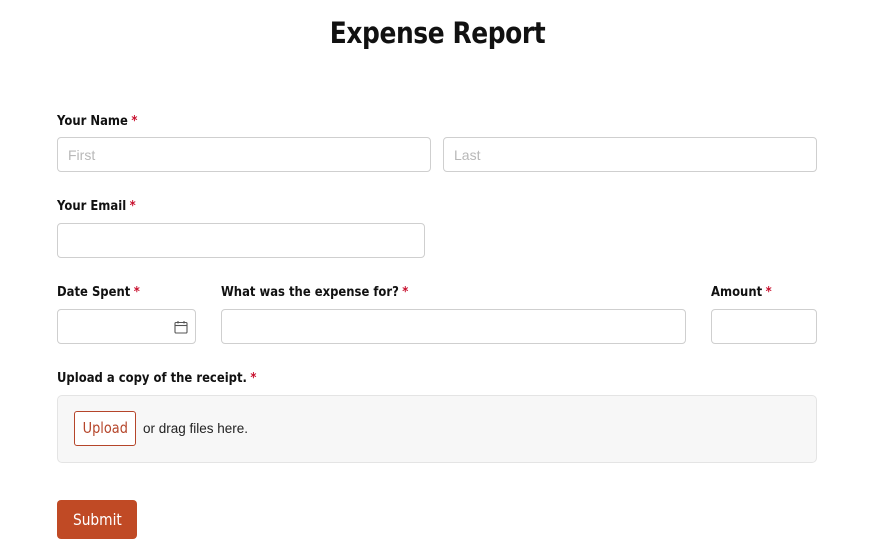 The image size is (875, 557). I want to click on amount-label: Amount *, so click(741, 292).